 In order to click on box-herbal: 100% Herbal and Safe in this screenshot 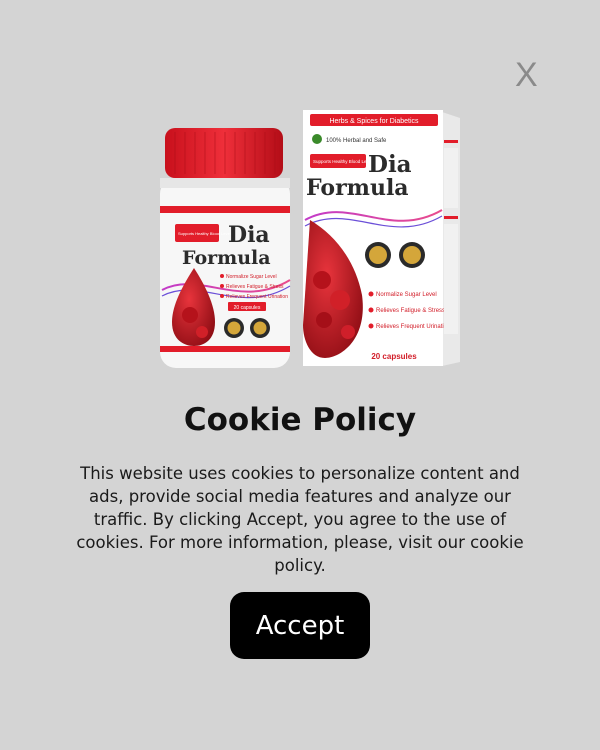, I will do `click(356, 141)`.